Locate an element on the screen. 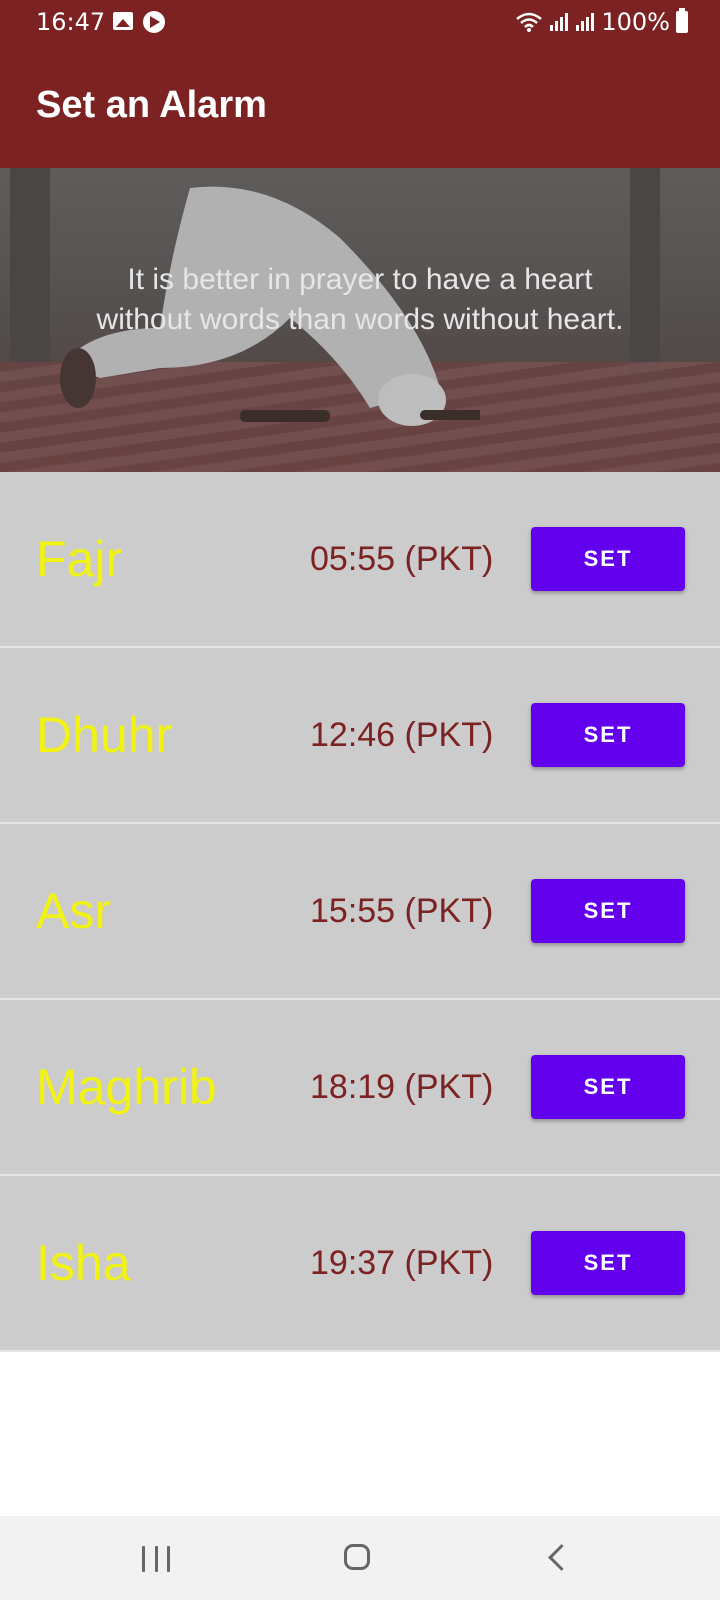 The height and width of the screenshot is (1600, 720). home-icon is located at coordinates (357, 1557).